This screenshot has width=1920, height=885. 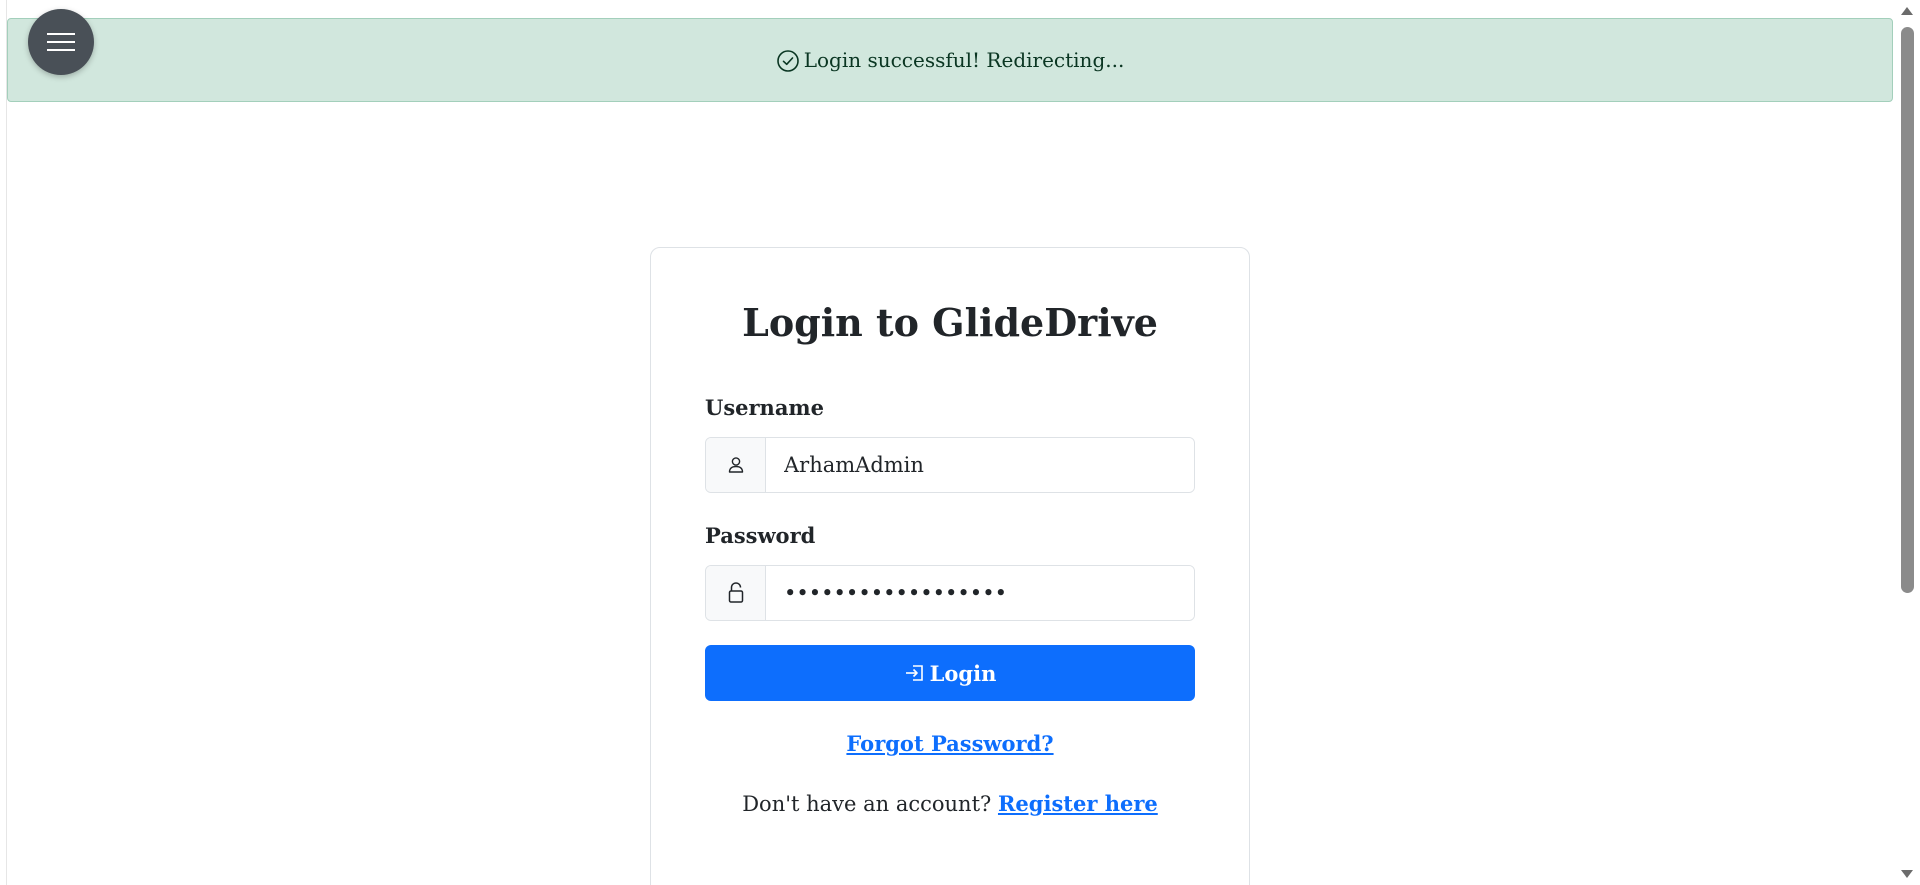 What do you see at coordinates (980, 465) in the screenshot?
I see `username-input` at bounding box center [980, 465].